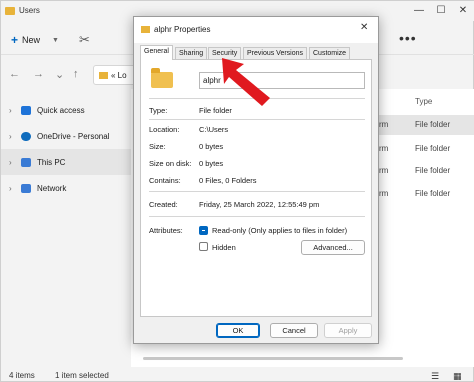 Image resolution: width=474 pixels, height=382 pixels. I want to click on attributes-label: Attributes:, so click(166, 230).